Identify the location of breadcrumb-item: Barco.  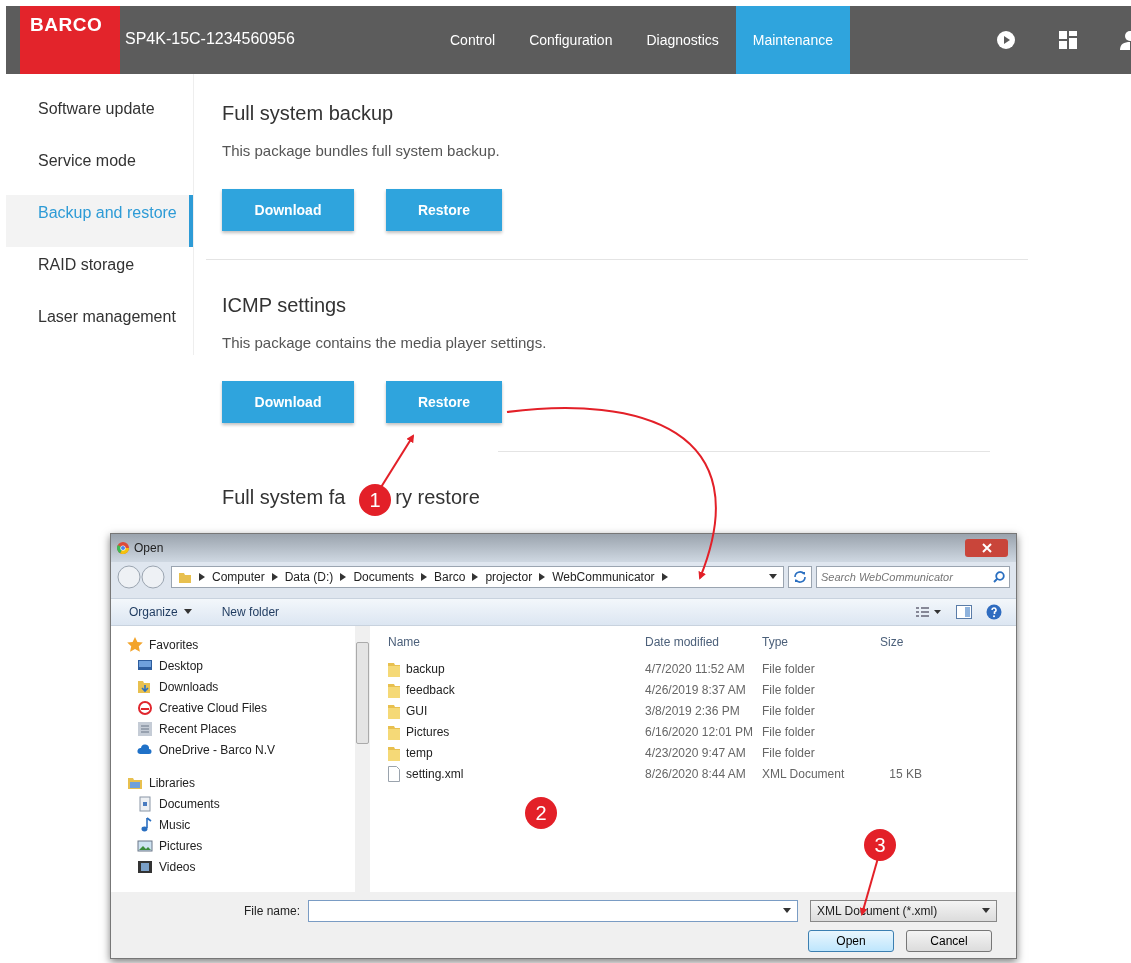
(450, 577).